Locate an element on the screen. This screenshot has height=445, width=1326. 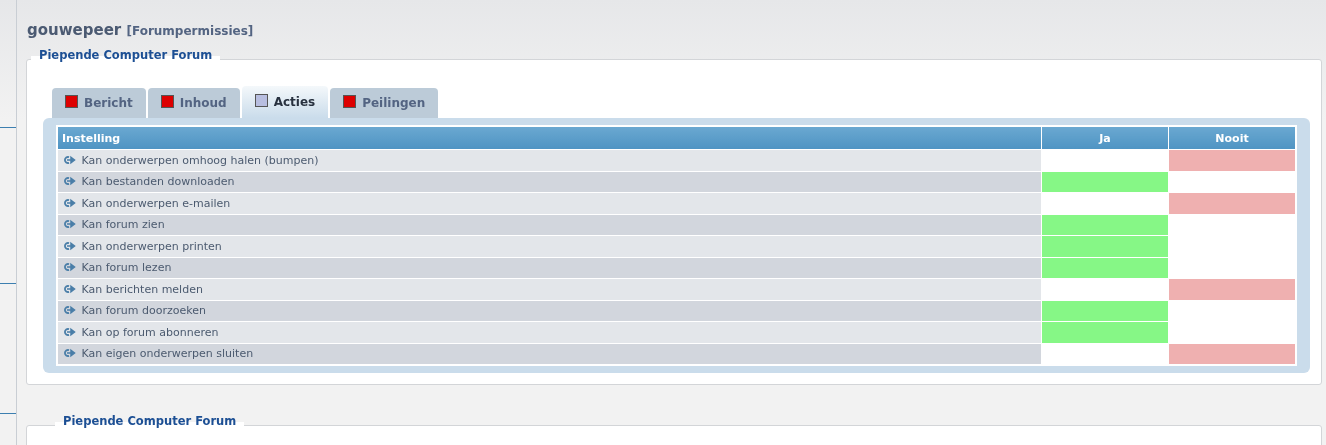
username: gouwepeer is located at coordinates (74, 30).